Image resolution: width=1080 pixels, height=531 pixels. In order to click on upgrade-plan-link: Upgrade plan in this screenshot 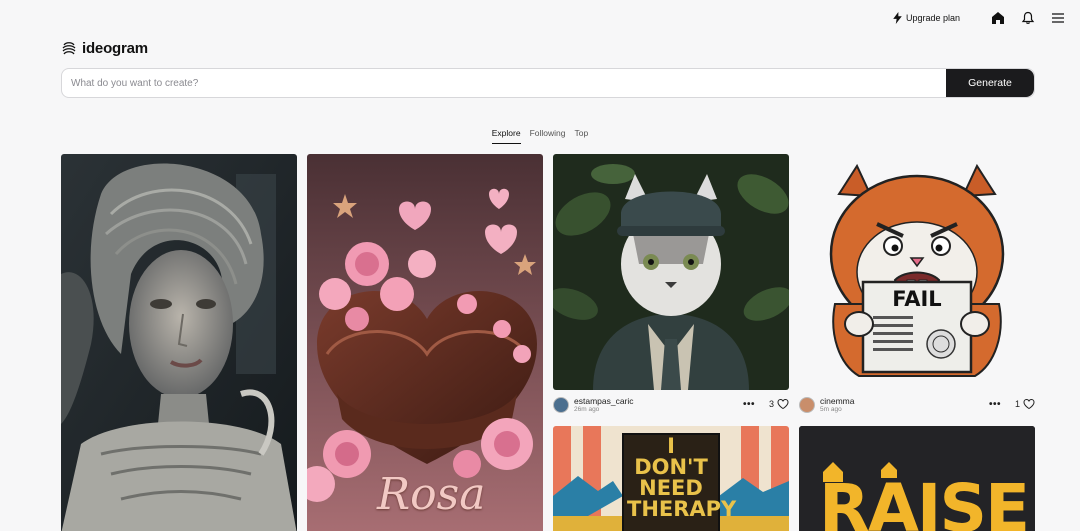, I will do `click(926, 18)`.